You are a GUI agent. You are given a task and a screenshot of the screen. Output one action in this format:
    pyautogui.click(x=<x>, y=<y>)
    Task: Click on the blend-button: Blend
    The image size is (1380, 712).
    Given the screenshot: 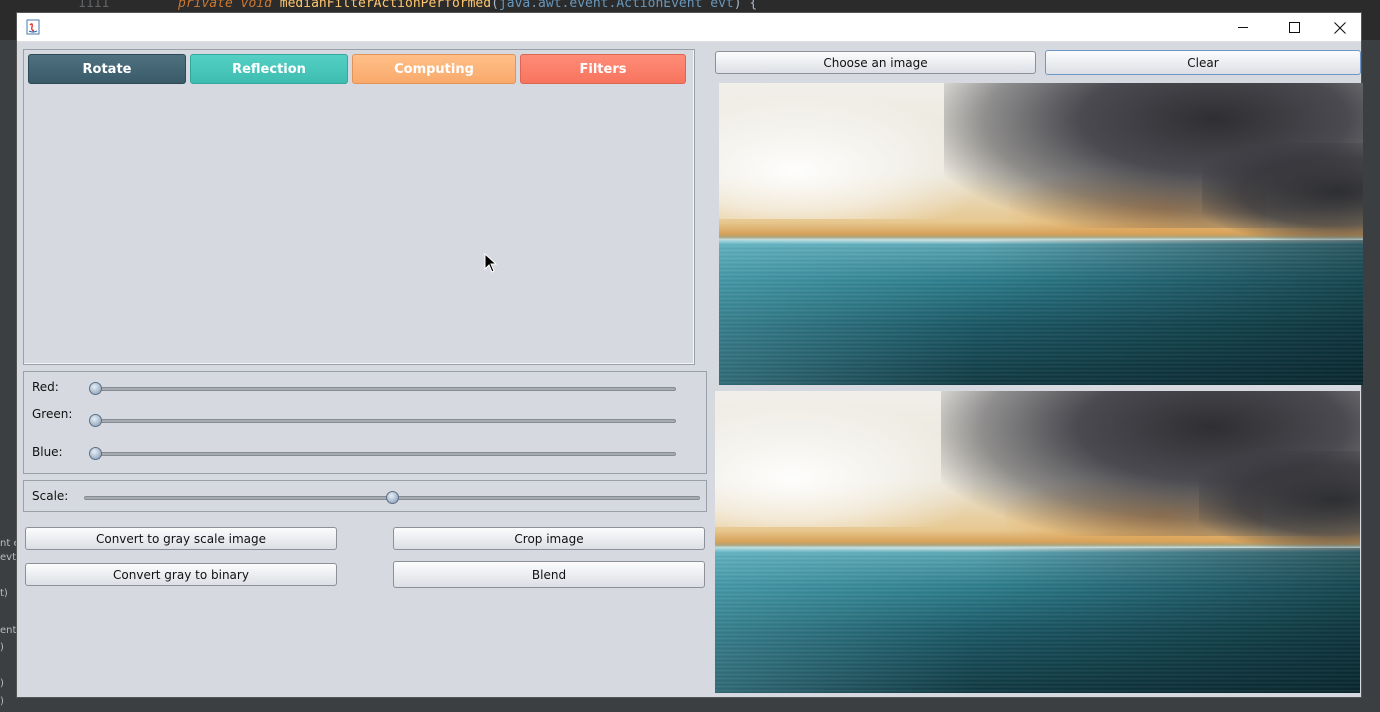 What is the action you would take?
    pyautogui.click(x=549, y=574)
    